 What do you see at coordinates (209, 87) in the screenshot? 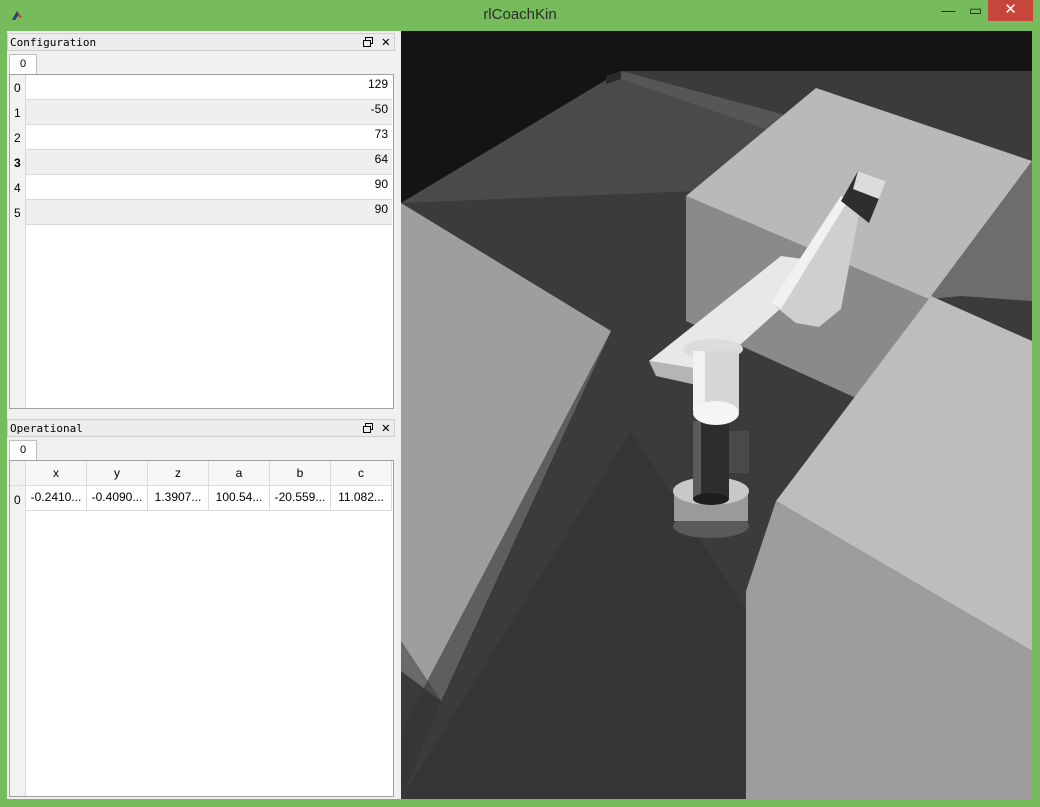
I see `table-row: 129` at bounding box center [209, 87].